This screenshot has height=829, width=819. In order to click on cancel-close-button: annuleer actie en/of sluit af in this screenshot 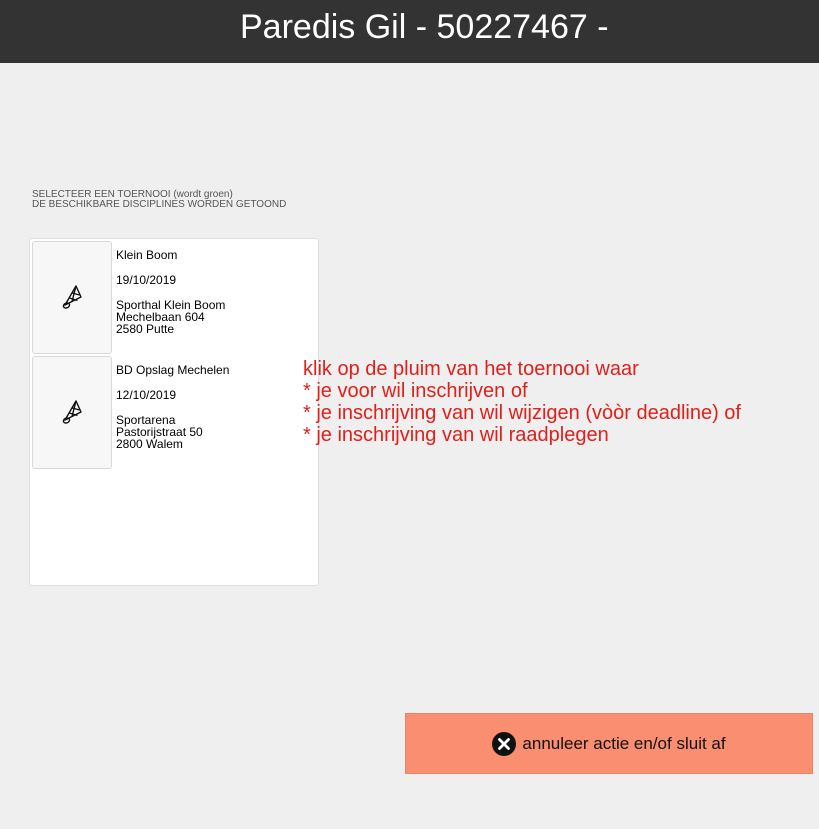, I will do `click(609, 743)`.